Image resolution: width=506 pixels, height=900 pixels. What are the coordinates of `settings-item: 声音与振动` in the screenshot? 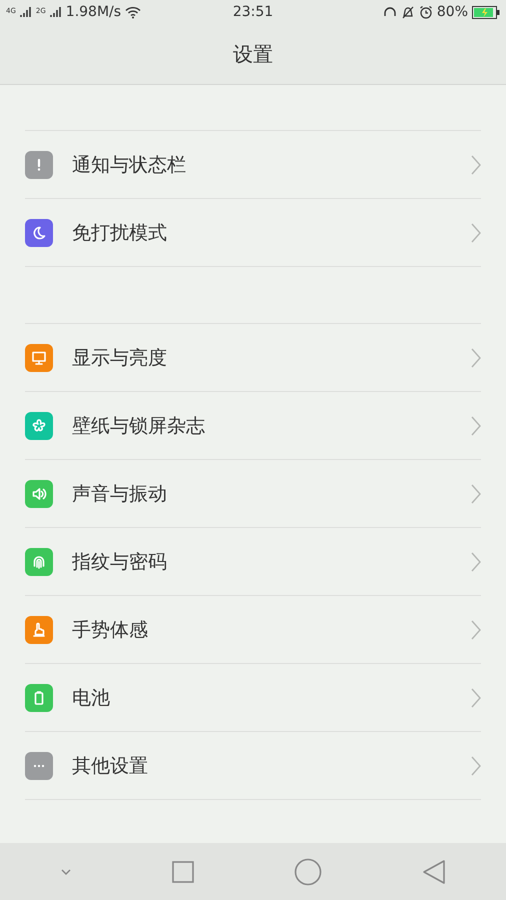 It's located at (253, 494).